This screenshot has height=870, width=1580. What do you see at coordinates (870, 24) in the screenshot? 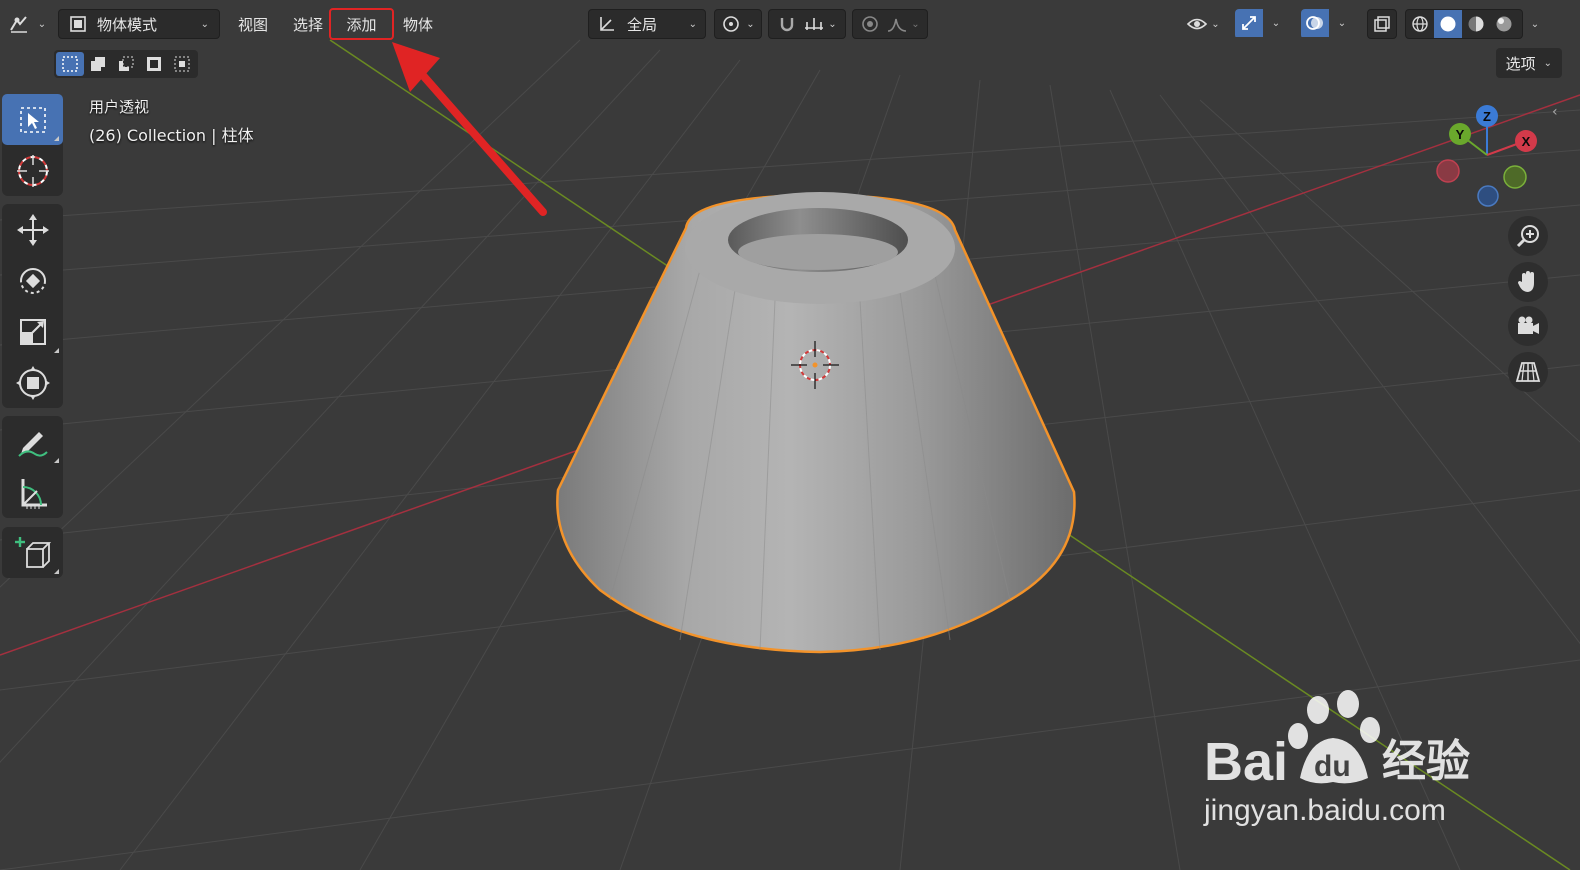
I see `proportional-editing-icon` at bounding box center [870, 24].